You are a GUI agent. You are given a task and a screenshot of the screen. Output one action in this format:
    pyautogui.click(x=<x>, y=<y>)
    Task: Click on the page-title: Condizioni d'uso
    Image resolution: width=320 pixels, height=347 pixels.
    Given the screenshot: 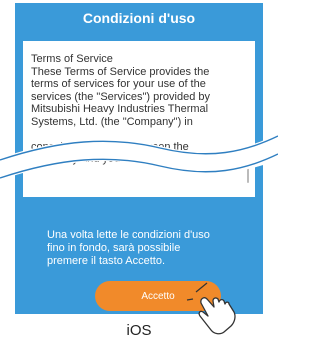 What is the action you would take?
    pyautogui.click(x=139, y=18)
    